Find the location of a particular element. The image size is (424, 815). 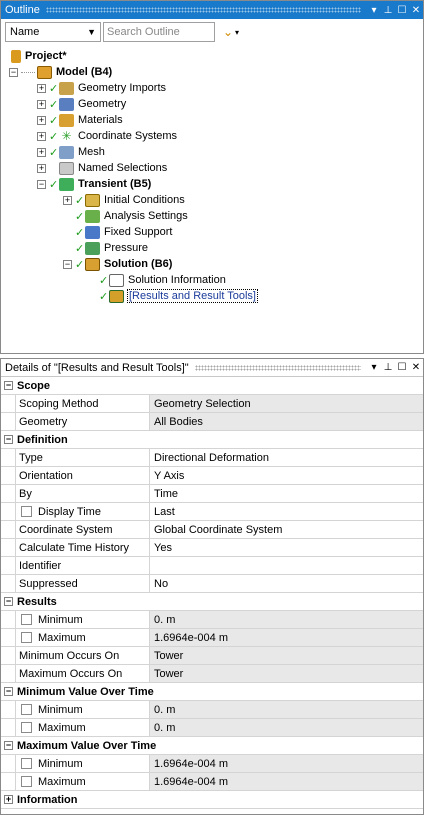

property-key: Minimum is located at coordinates (82, 763).